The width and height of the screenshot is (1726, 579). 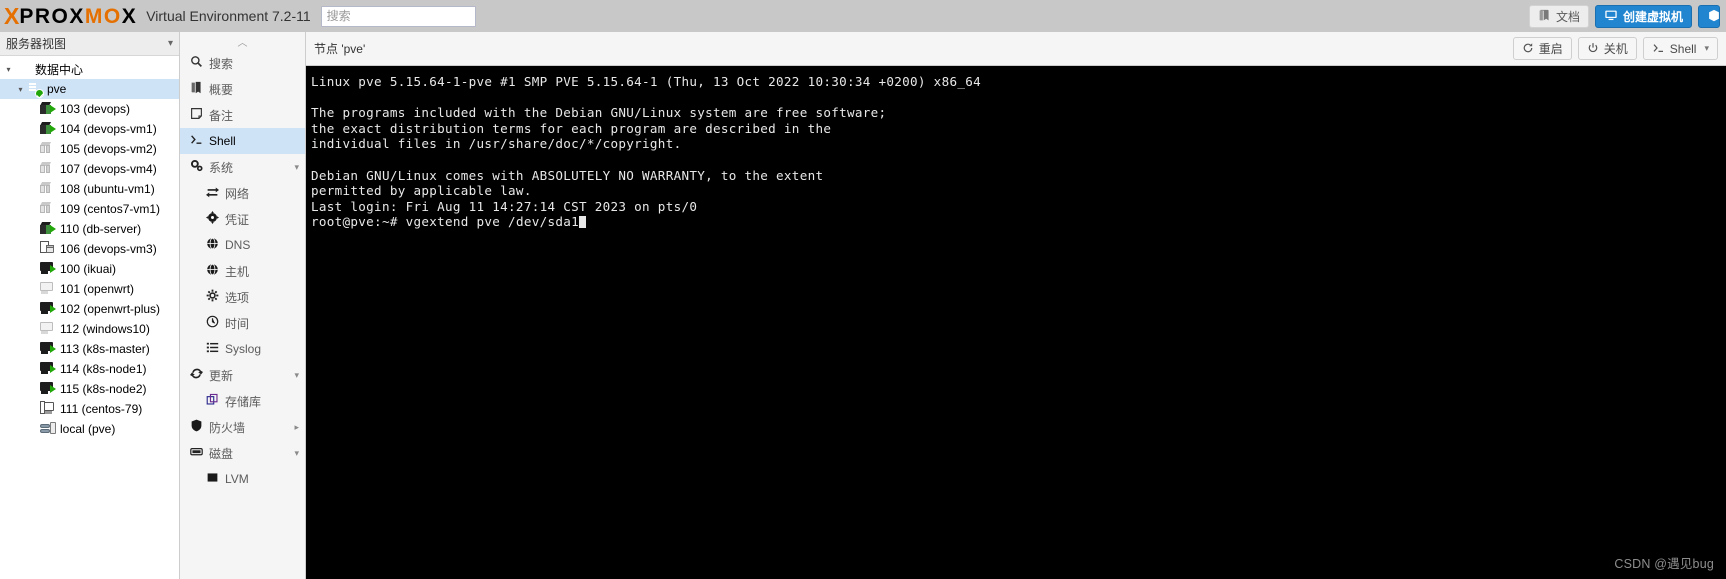 I want to click on nav-item-label: 时间, so click(x=237, y=323).